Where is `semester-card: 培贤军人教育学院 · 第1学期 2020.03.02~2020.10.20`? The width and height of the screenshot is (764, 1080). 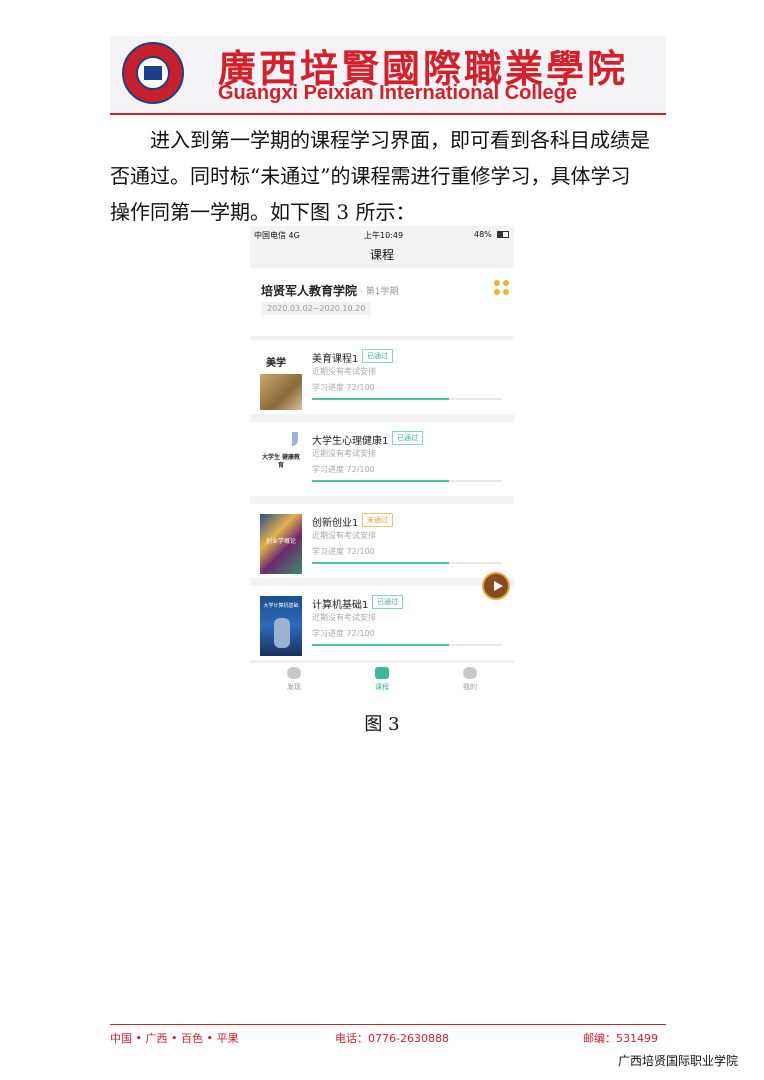
semester-card: 培贤军人教育学院 · 第1学期 2020.03.02~2020.10.20 is located at coordinates (382, 302).